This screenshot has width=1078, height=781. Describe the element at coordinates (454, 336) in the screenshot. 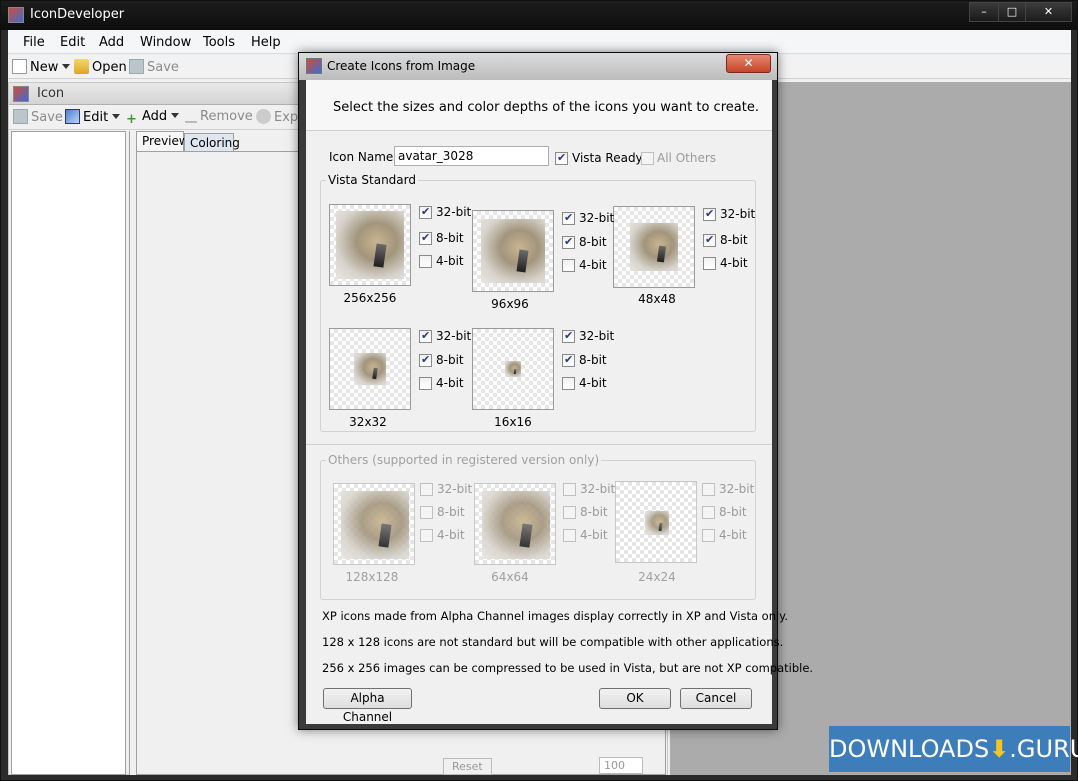

I see `cb-32-32bit-label: 32-bit` at that location.